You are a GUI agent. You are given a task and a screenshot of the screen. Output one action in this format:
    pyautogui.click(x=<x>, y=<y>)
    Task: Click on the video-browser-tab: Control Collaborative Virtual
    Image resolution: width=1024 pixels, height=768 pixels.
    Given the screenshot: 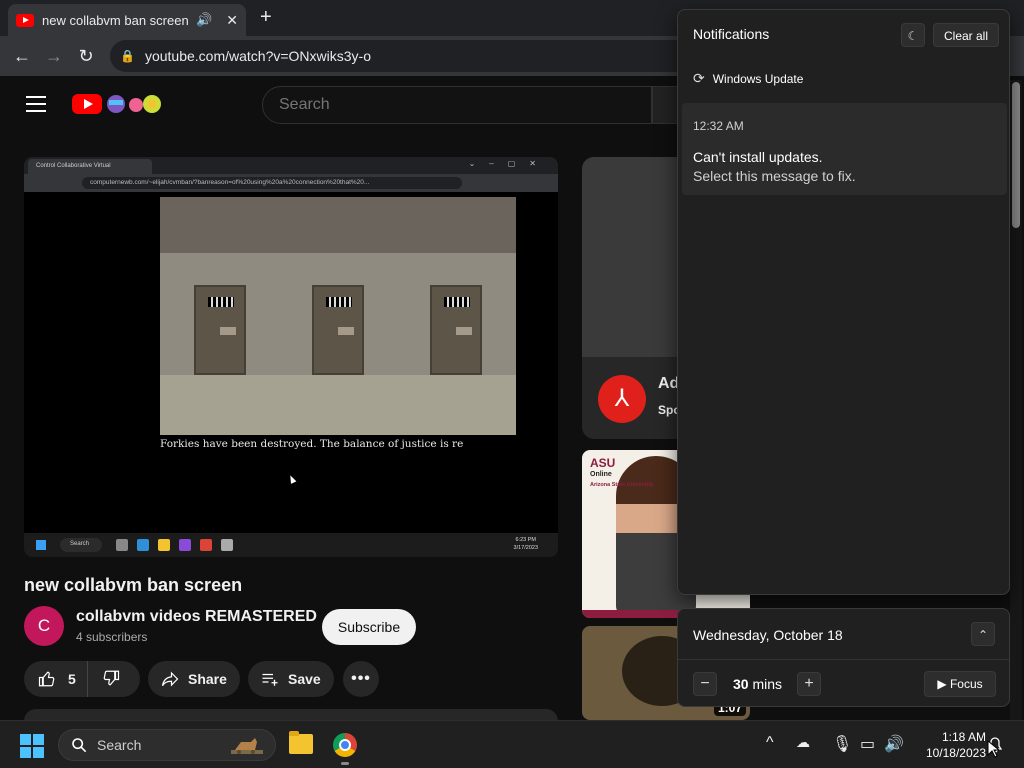 What is the action you would take?
    pyautogui.click(x=90, y=166)
    